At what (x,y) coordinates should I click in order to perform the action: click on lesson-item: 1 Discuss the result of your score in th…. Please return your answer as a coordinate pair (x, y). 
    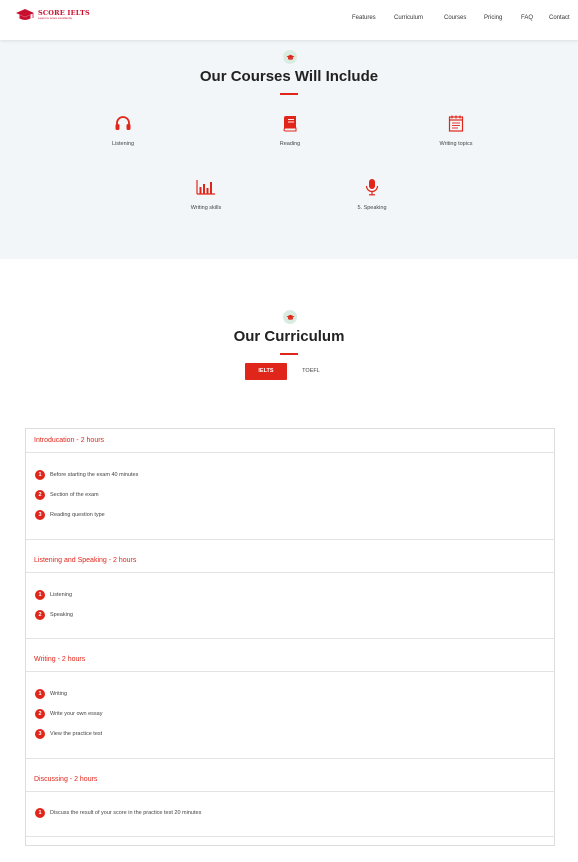
    Looking at the image, I should click on (118, 813).